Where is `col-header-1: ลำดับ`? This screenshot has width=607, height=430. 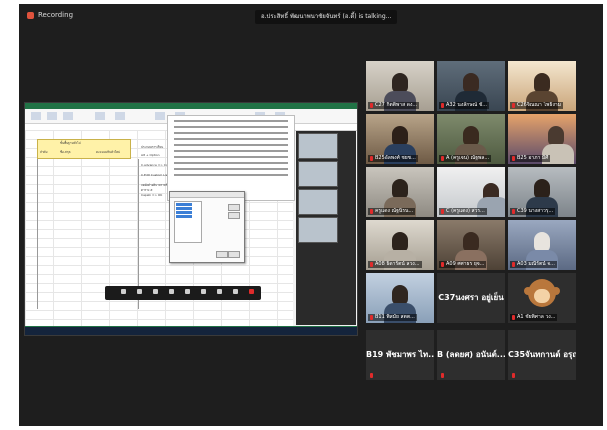 col-header-1: ลำดับ is located at coordinates (44, 152).